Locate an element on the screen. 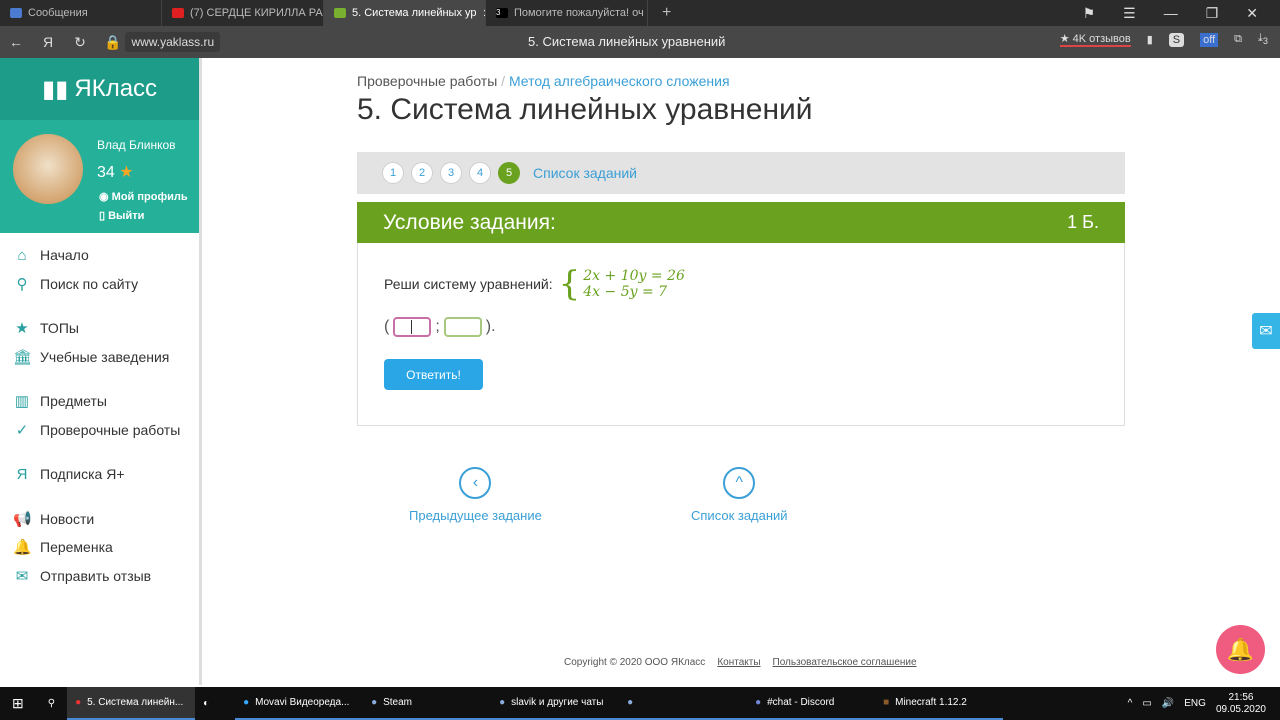 The width and height of the screenshot is (1280, 720). chevron-left-icon: ‹ is located at coordinates (475, 483).